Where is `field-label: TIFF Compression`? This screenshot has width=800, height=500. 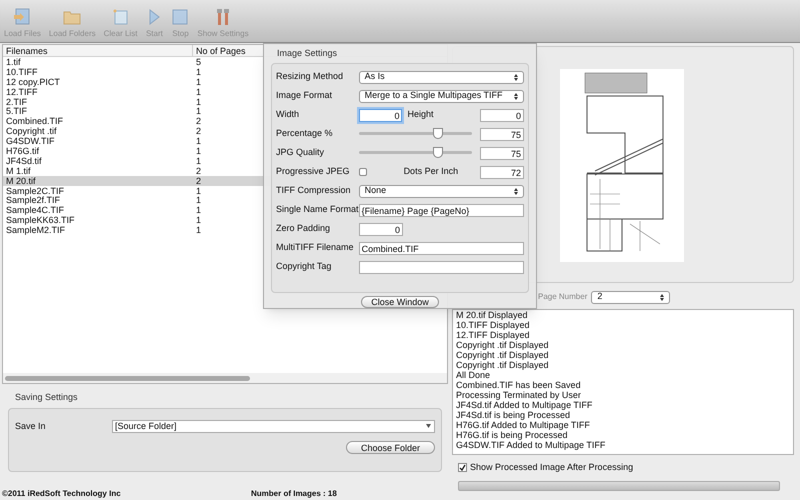
field-label: TIFF Compression is located at coordinates (314, 191).